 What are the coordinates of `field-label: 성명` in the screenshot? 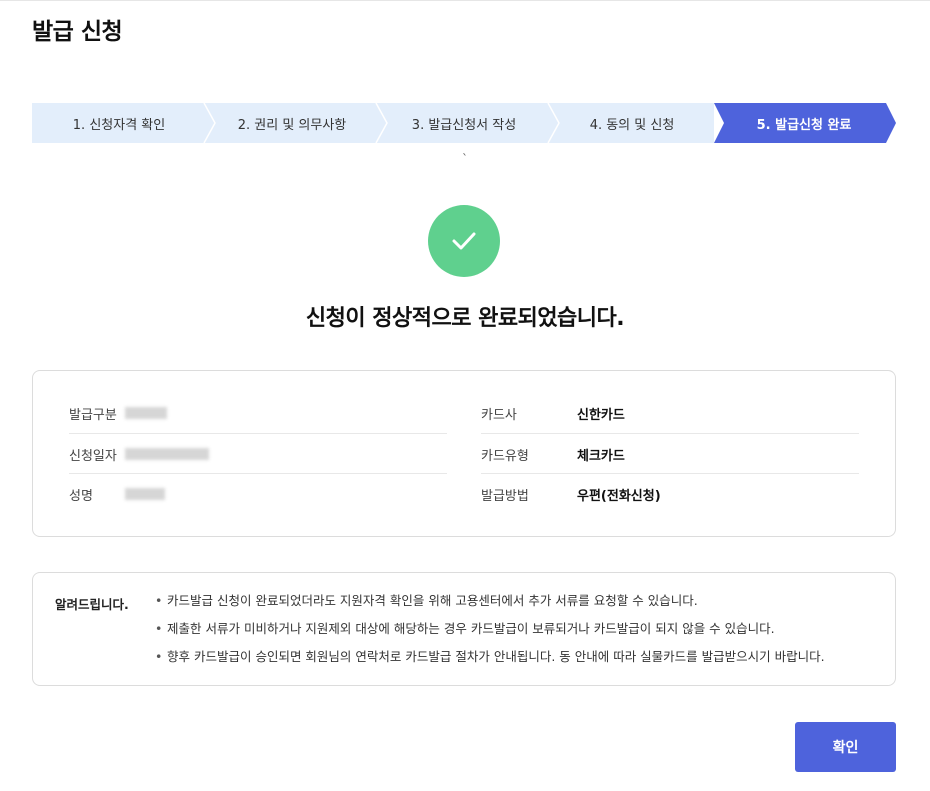 It's located at (81, 496).